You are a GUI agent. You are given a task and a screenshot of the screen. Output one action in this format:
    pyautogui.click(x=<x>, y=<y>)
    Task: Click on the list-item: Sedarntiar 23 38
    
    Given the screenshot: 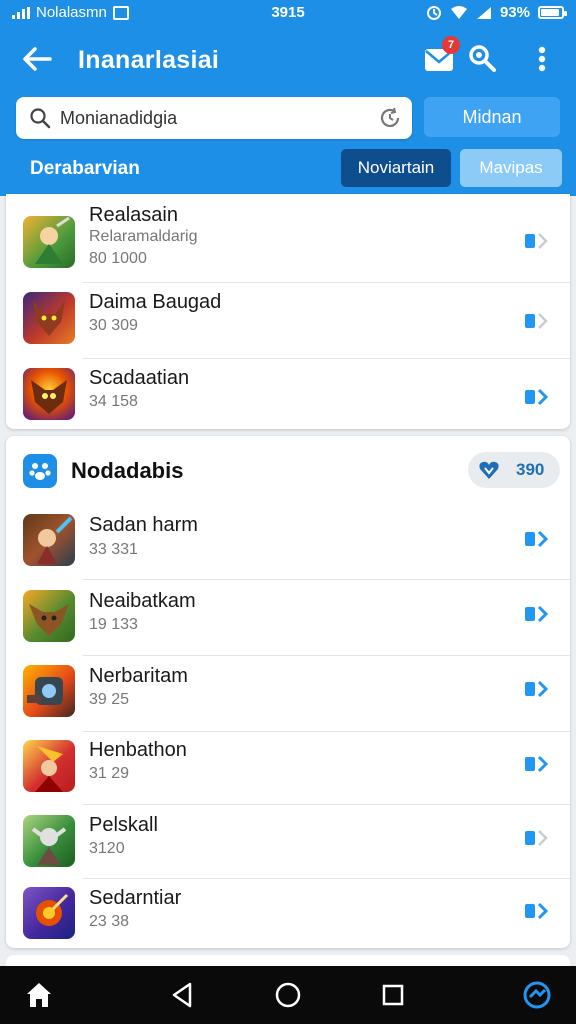 What is the action you would take?
    pyautogui.click(x=288, y=913)
    